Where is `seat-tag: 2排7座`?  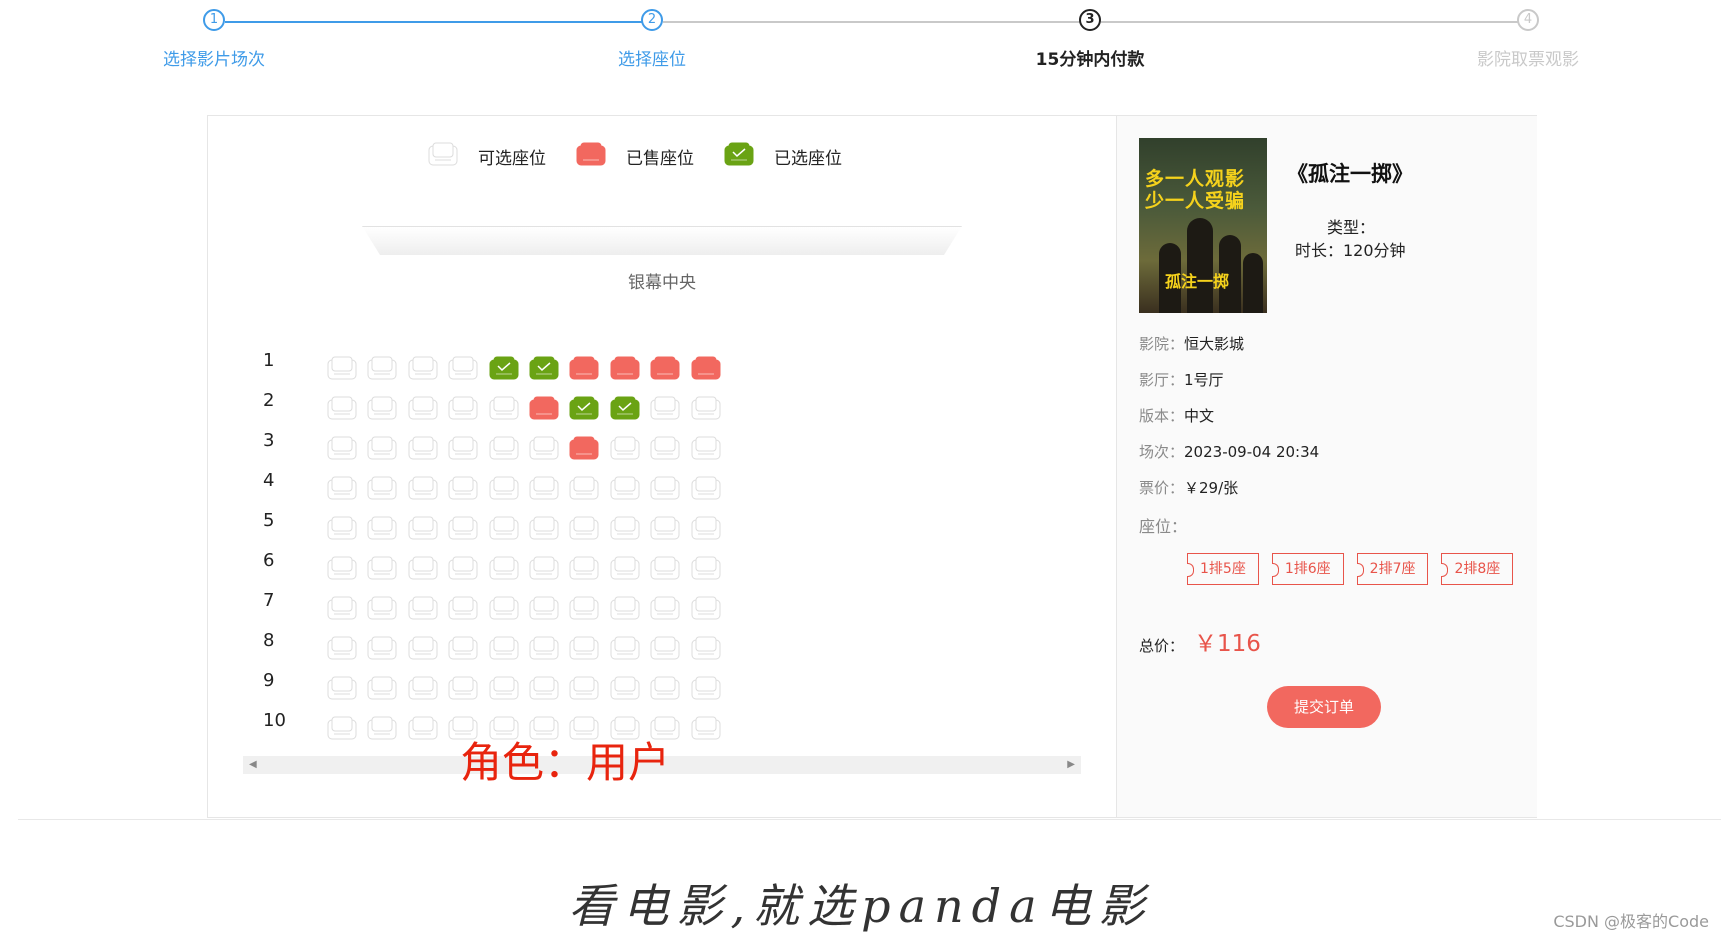
seat-tag: 2排7座 is located at coordinates (1392, 569).